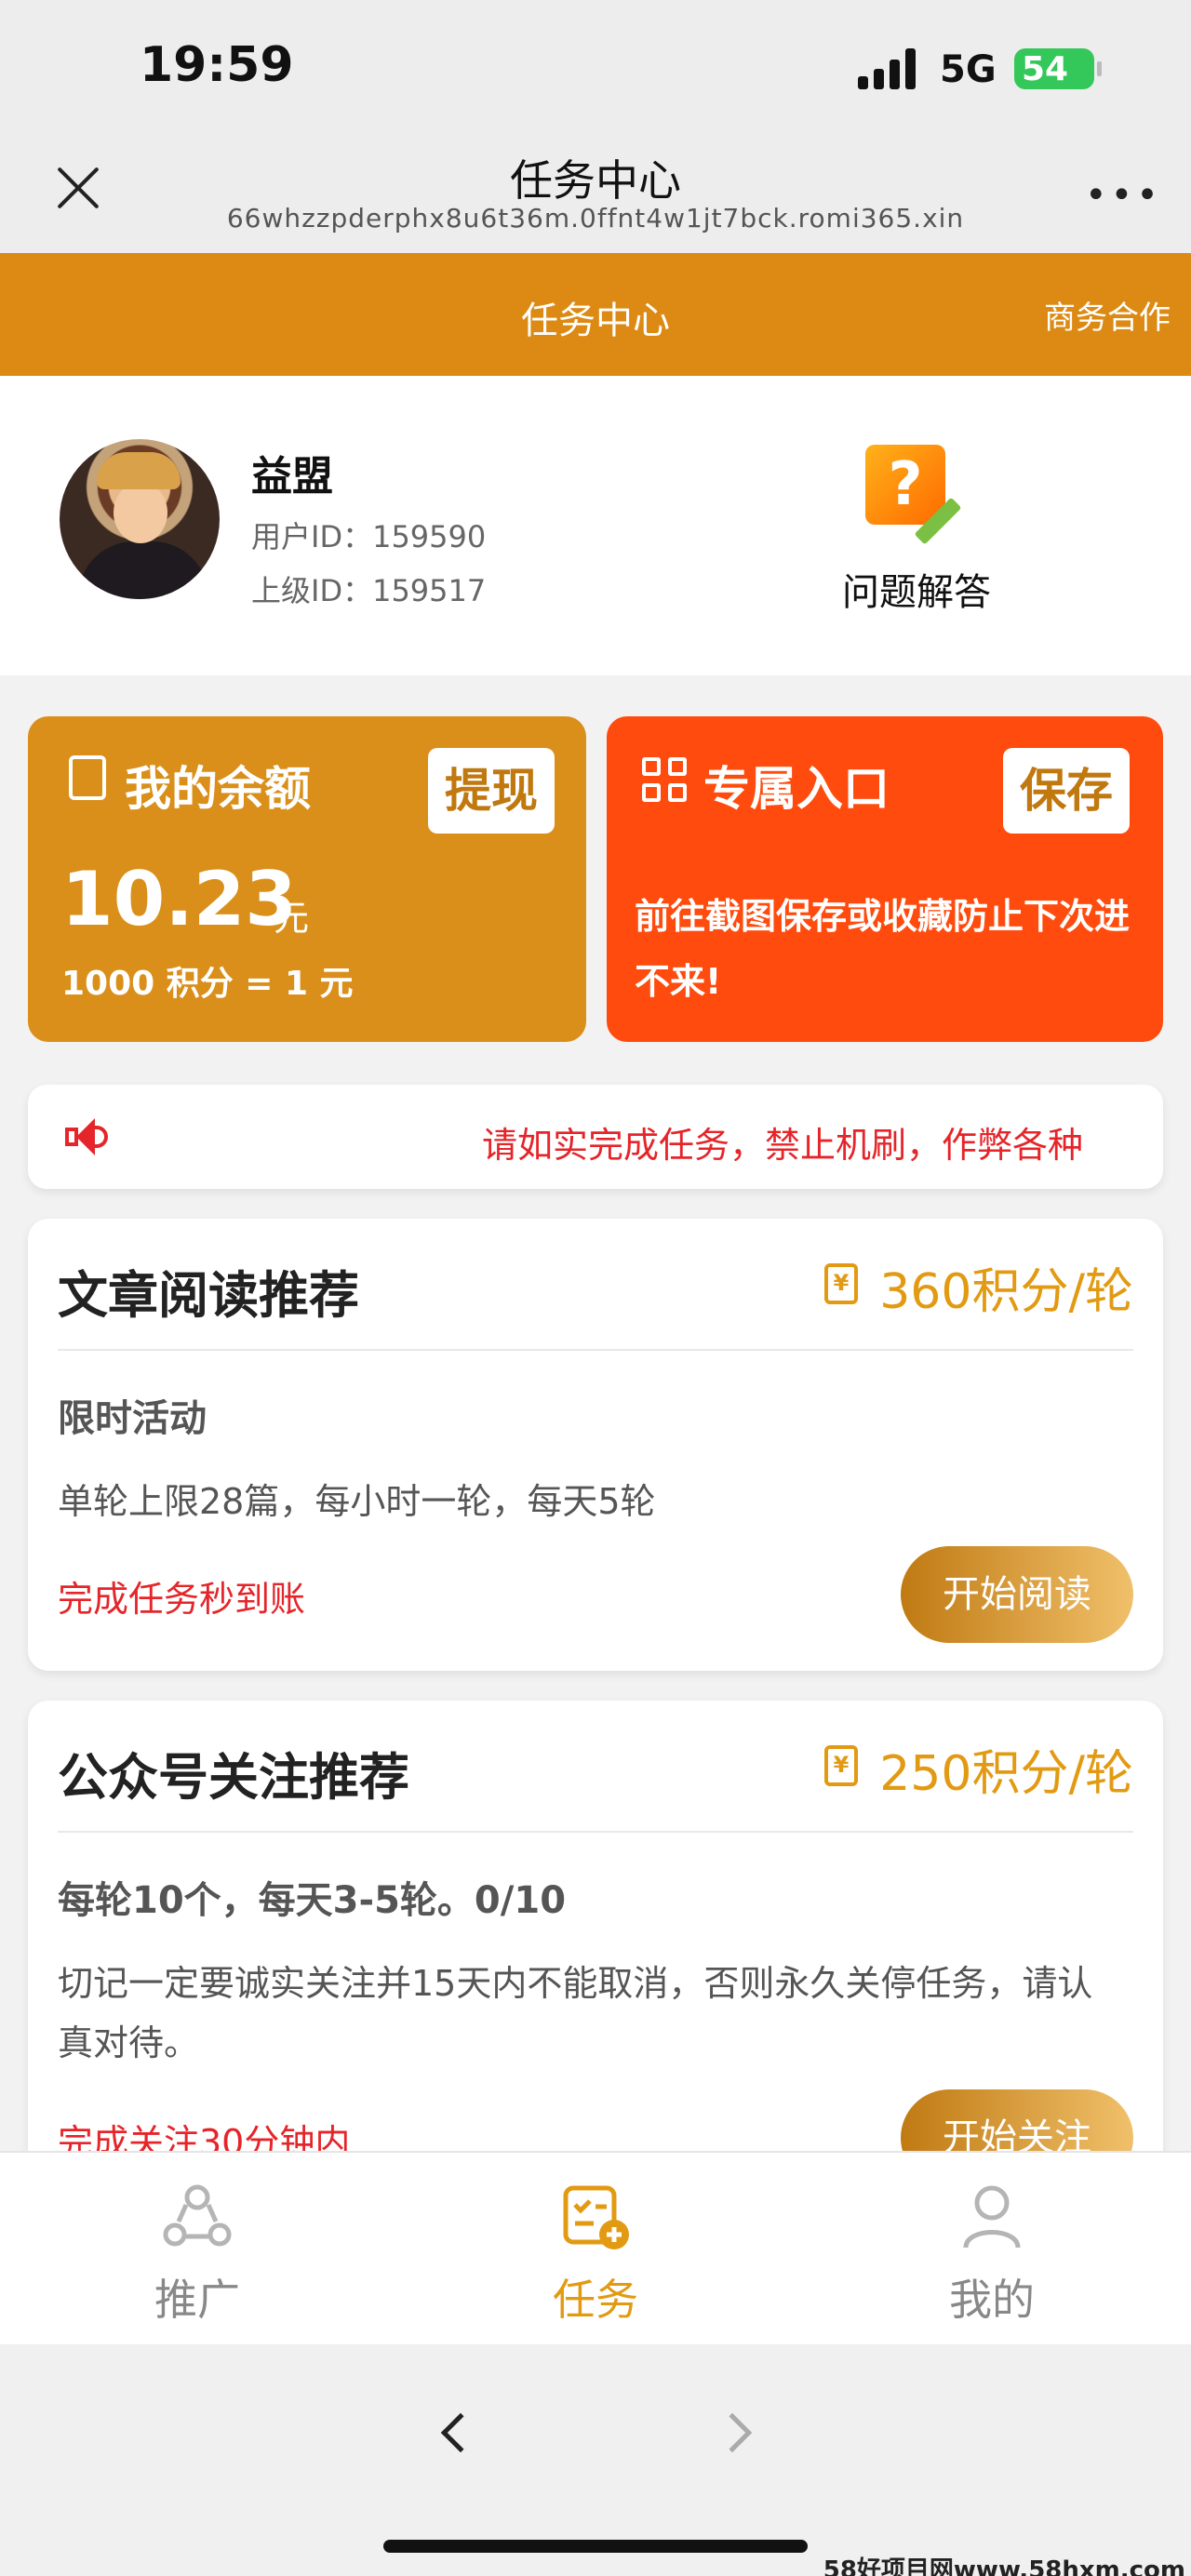 Image resolution: width=1191 pixels, height=2576 pixels. I want to click on user-icon, so click(992, 2217).